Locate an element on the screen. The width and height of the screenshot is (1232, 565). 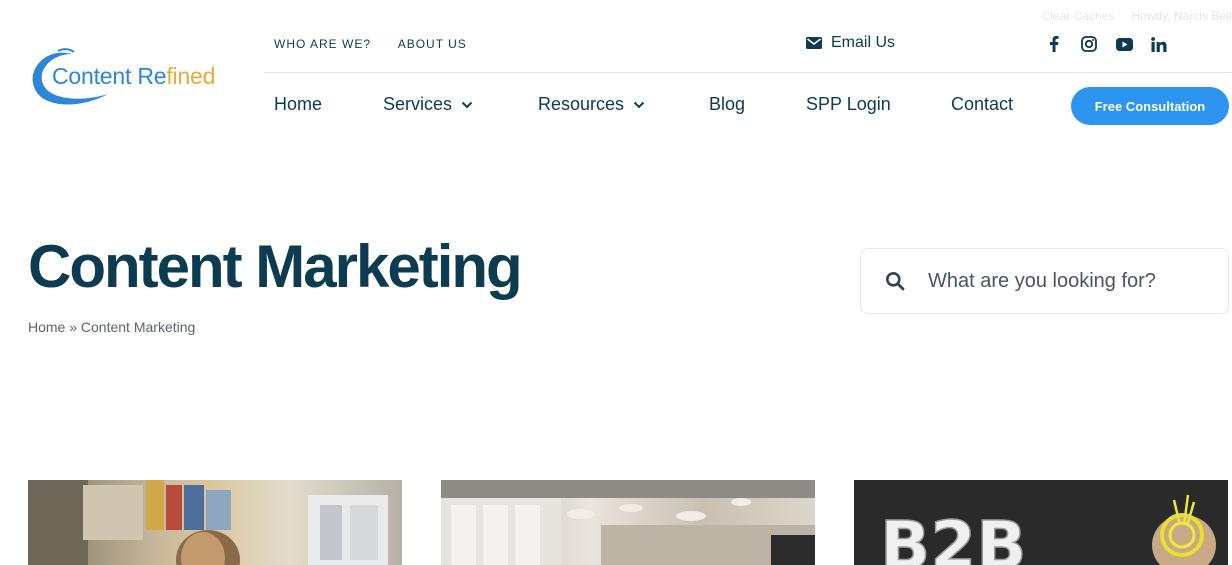
logo-text: Content Refined is located at coordinates (133, 76).